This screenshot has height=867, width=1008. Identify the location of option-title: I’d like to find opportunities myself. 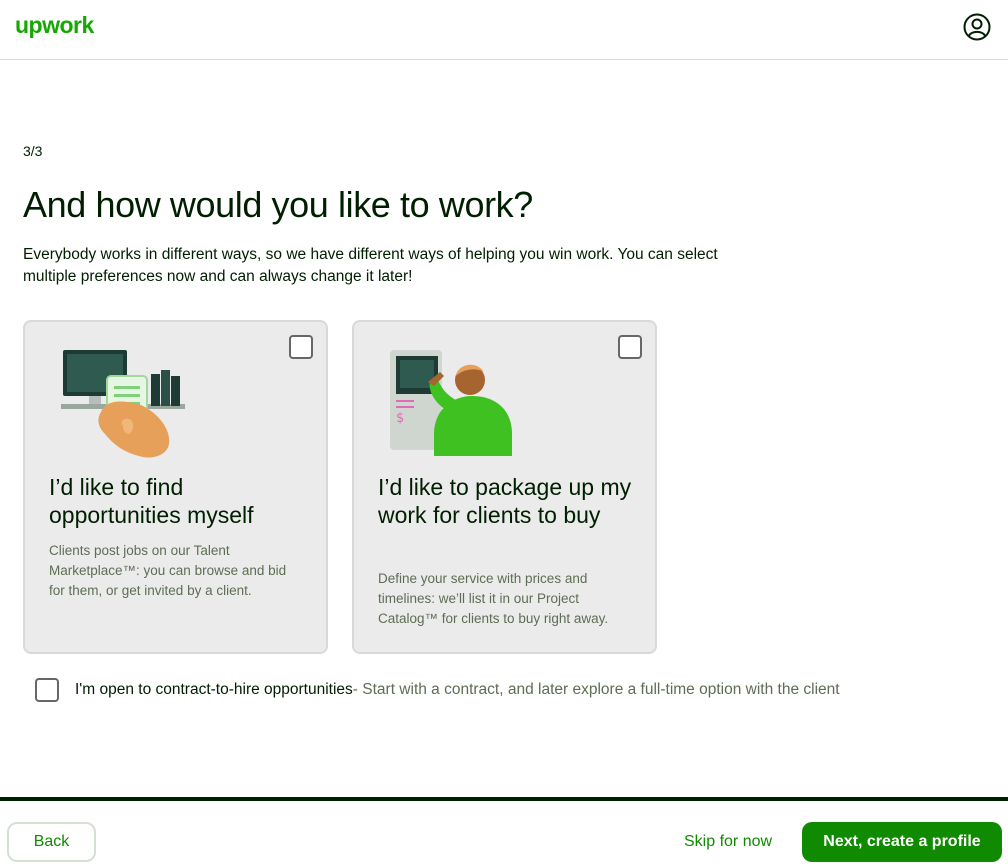
(151, 501).